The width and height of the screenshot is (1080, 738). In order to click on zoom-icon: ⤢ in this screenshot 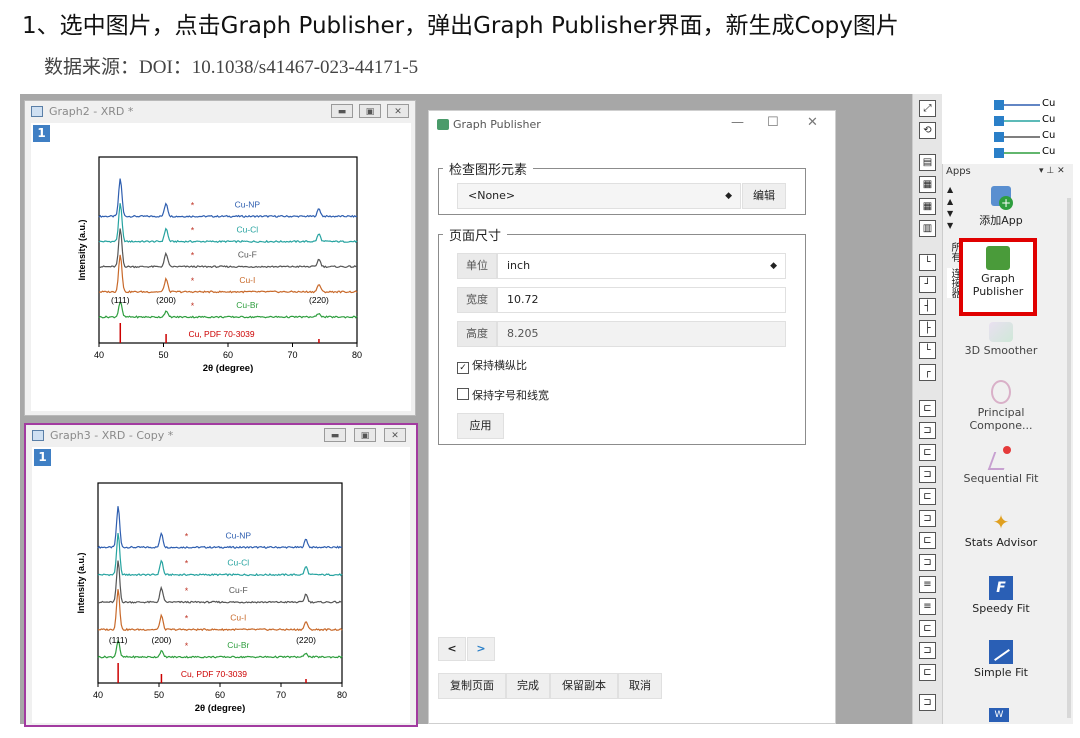, I will do `click(927, 108)`.